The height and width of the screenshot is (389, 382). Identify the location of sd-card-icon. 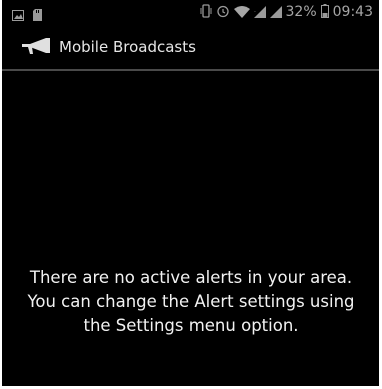
(37, 15).